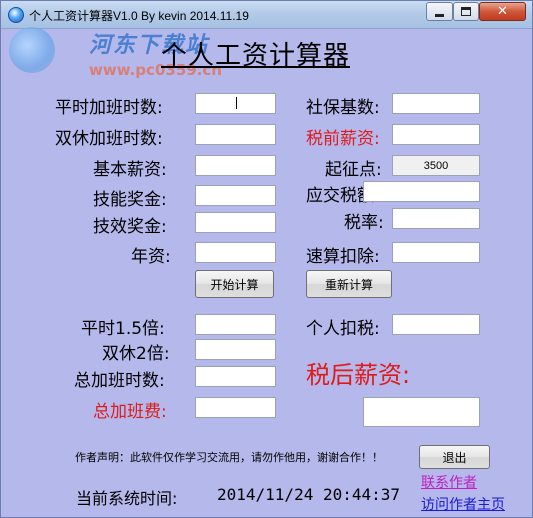  Describe the element at coordinates (364, 223) in the screenshot. I see `label-tax-rate: 税率:` at that location.